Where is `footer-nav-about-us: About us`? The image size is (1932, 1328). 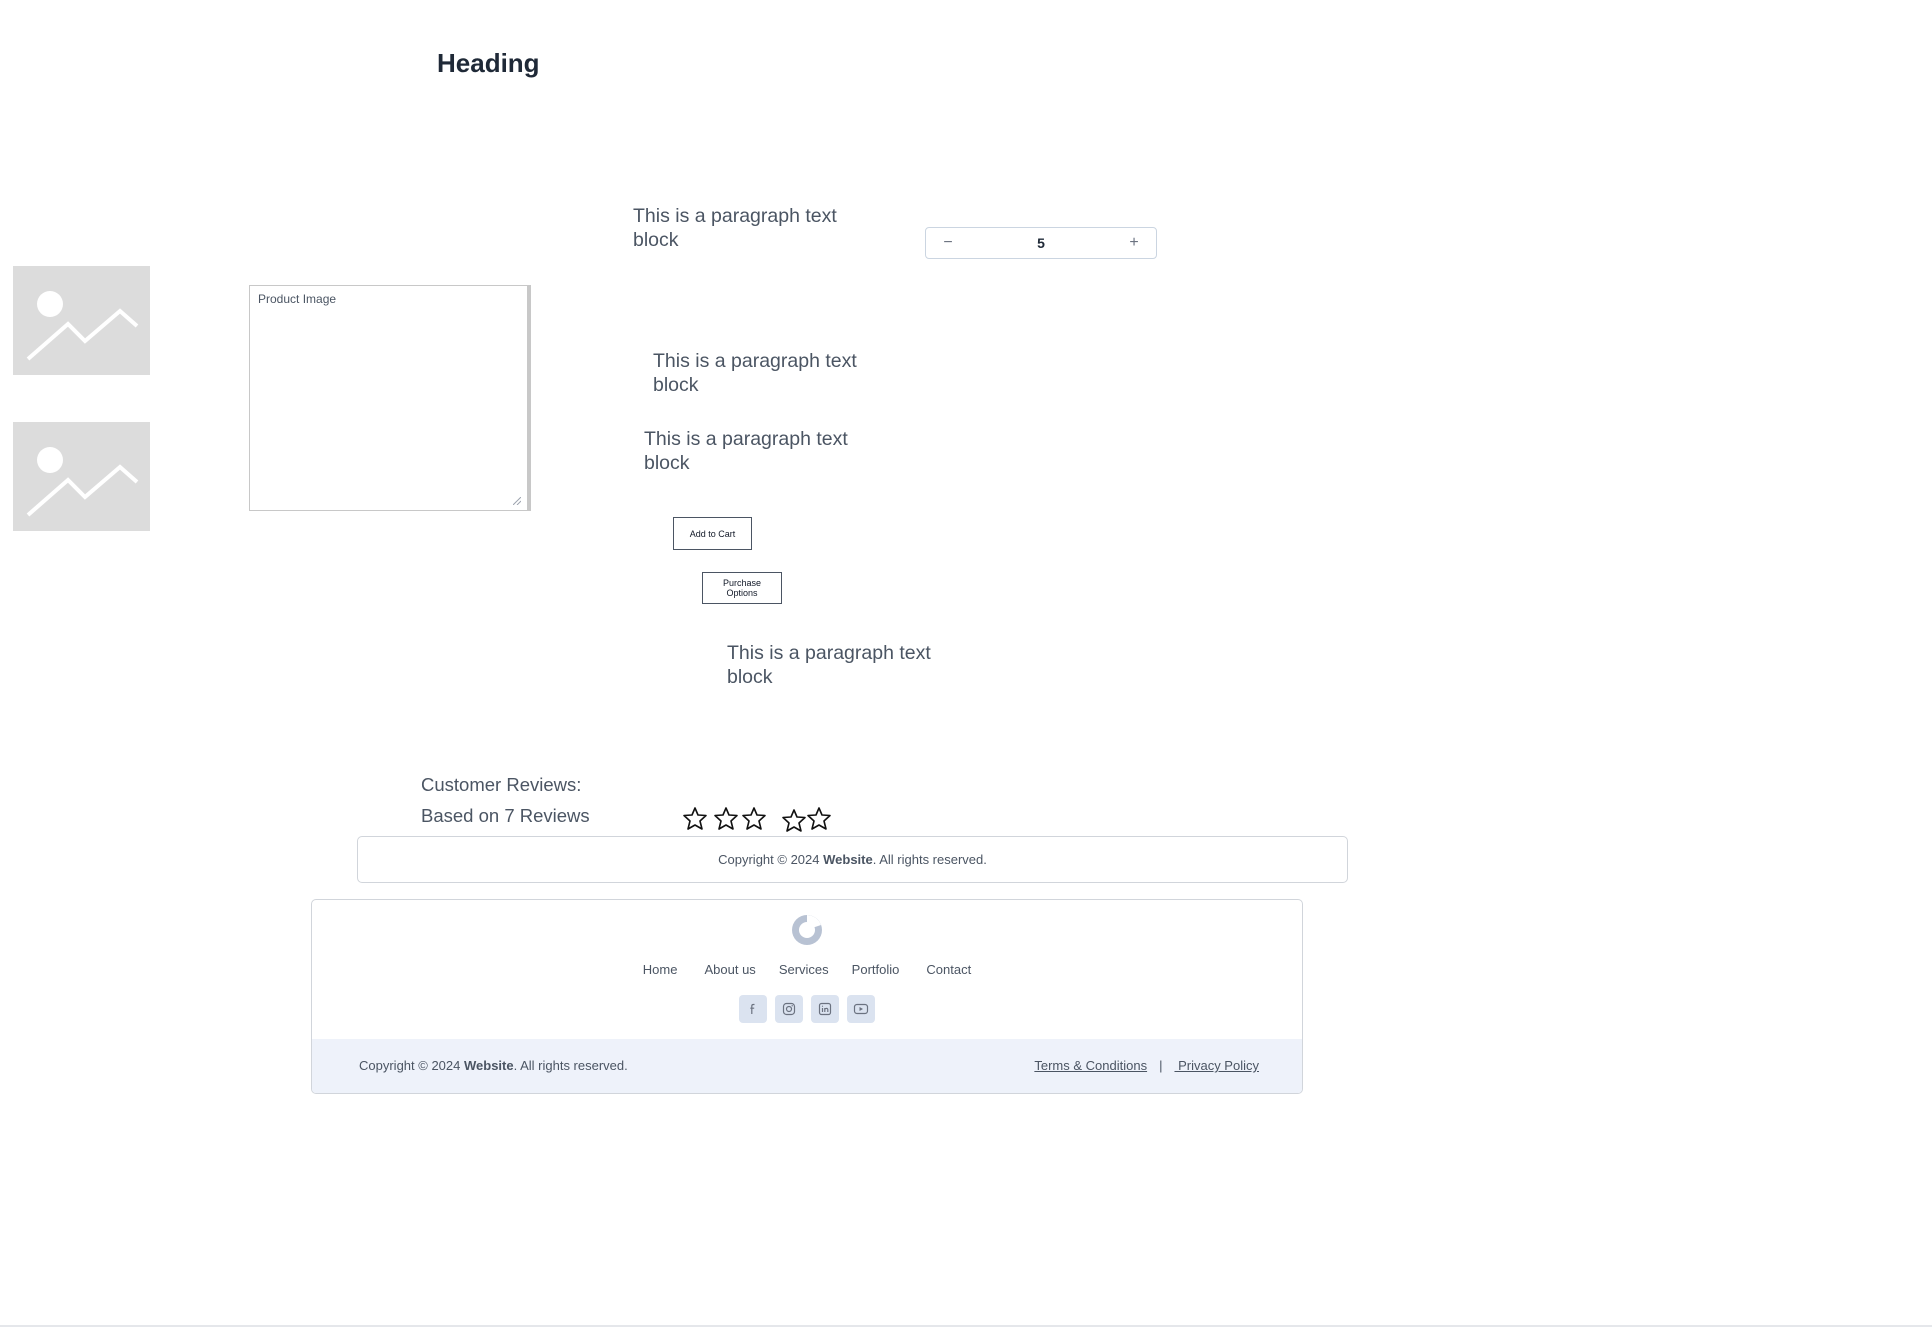
footer-nav-about-us: About us is located at coordinates (729, 969).